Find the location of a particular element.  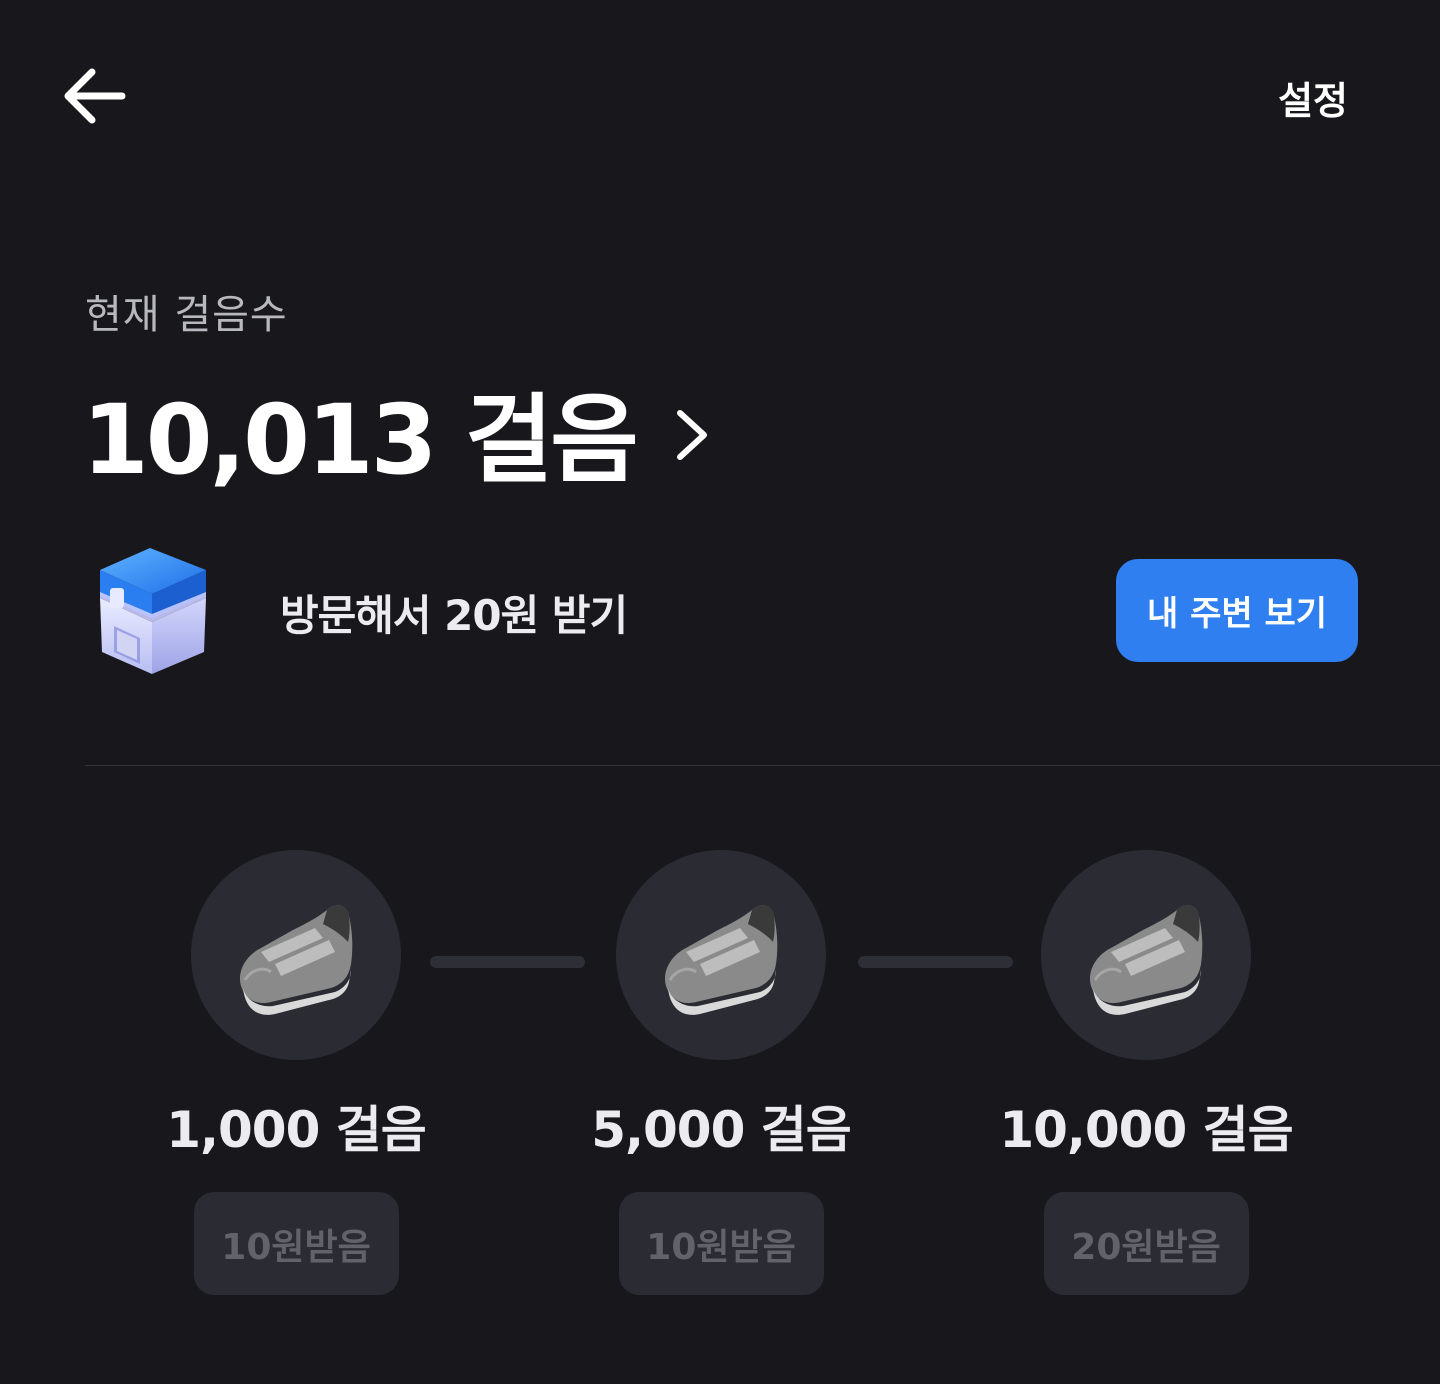

milestone-10000: 10,000 걸음 20원받음 is located at coordinates (1146, 1072).